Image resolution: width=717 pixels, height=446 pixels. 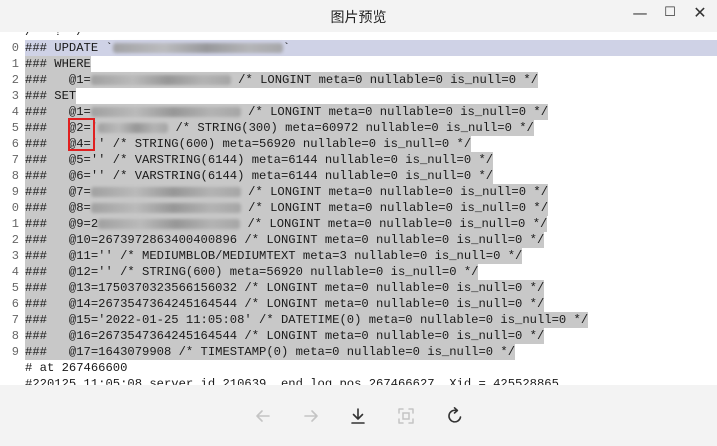 I want to click on arrow-left-icon, so click(x=263, y=416).